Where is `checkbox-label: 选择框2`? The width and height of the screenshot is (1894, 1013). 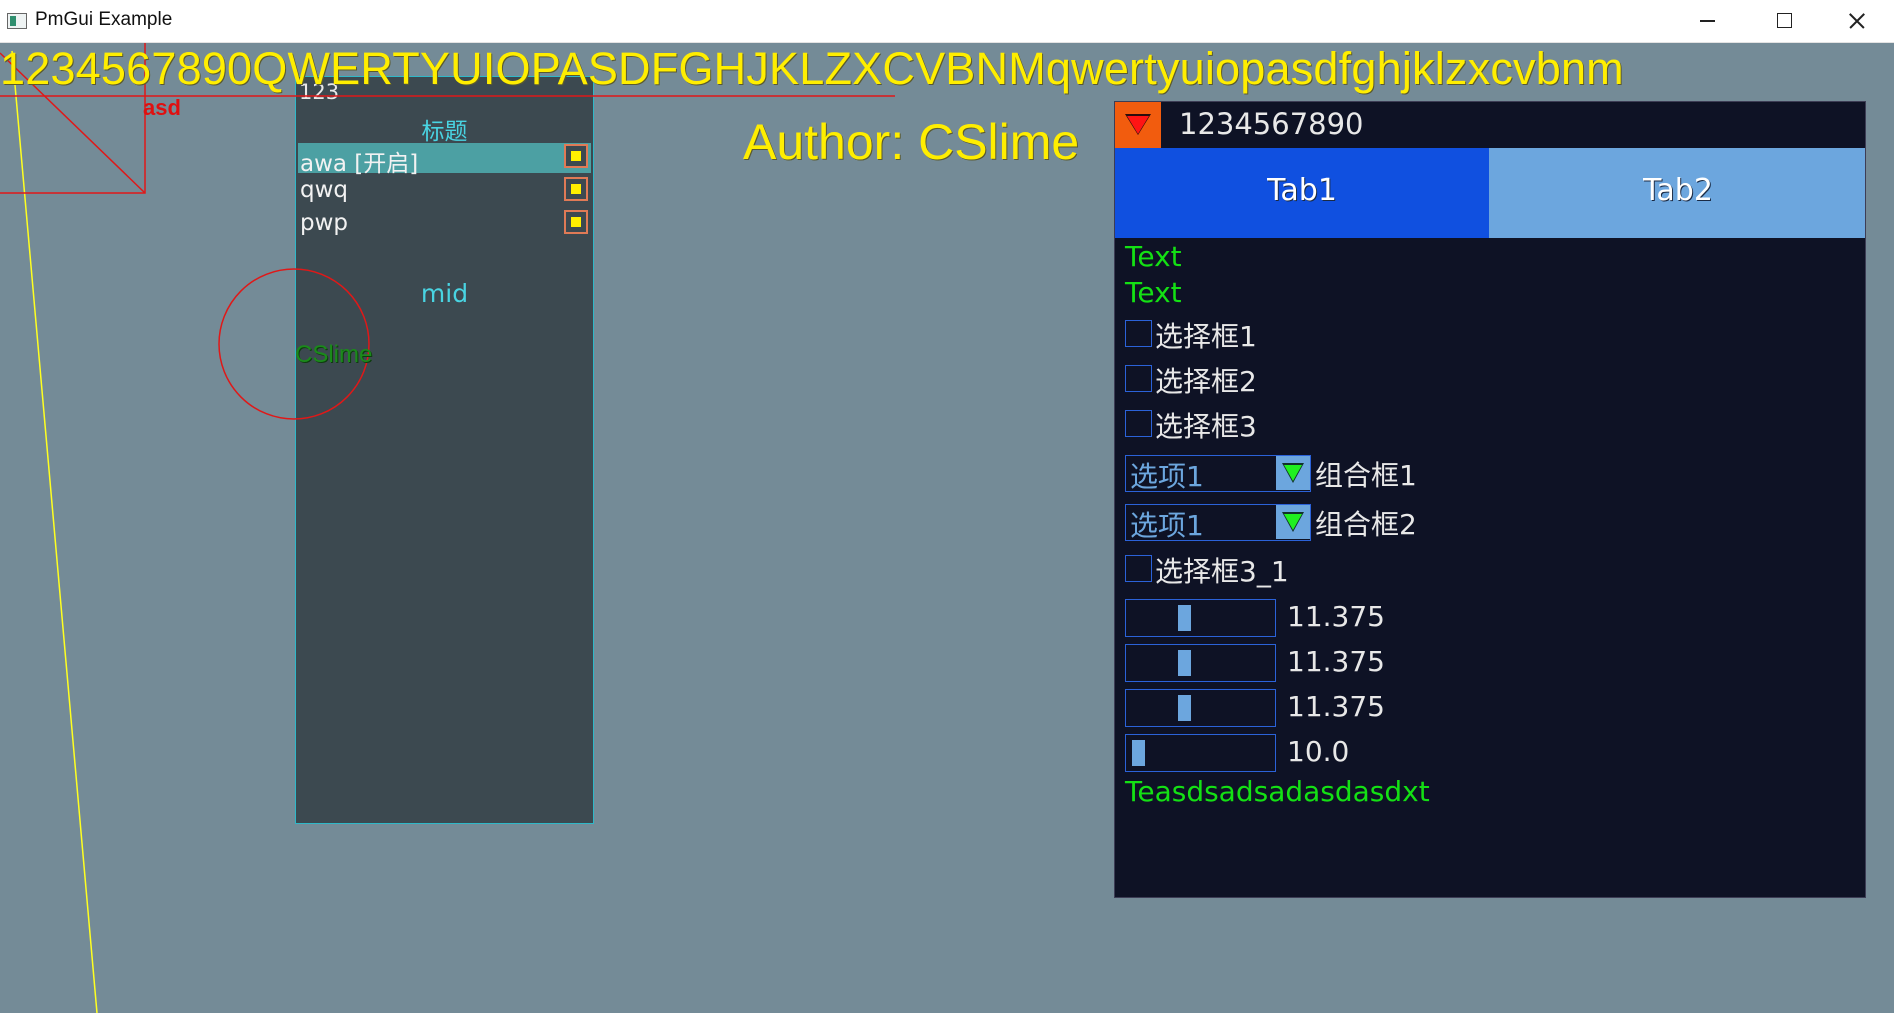 checkbox-label: 选择框2 is located at coordinates (1206, 381).